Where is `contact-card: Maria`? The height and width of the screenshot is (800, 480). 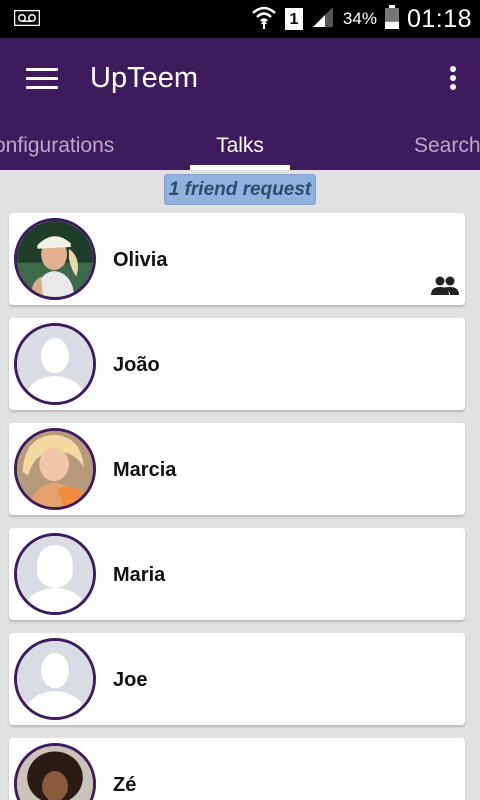
contact-card: Maria is located at coordinates (237, 574).